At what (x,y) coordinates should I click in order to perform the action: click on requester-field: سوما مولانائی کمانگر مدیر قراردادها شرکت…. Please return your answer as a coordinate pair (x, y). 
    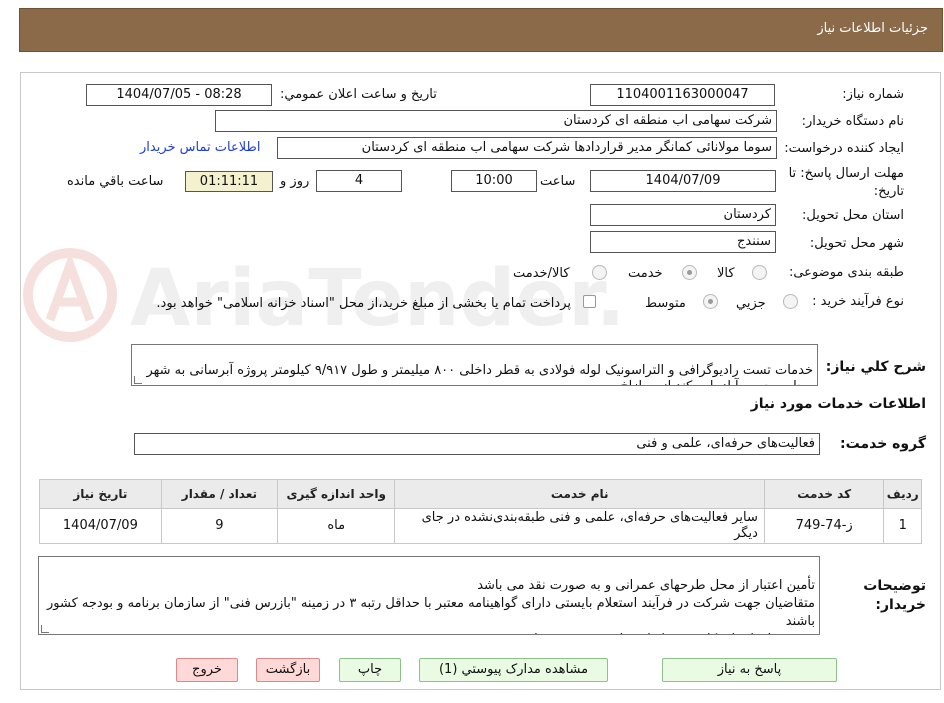
    Looking at the image, I should click on (527, 148).